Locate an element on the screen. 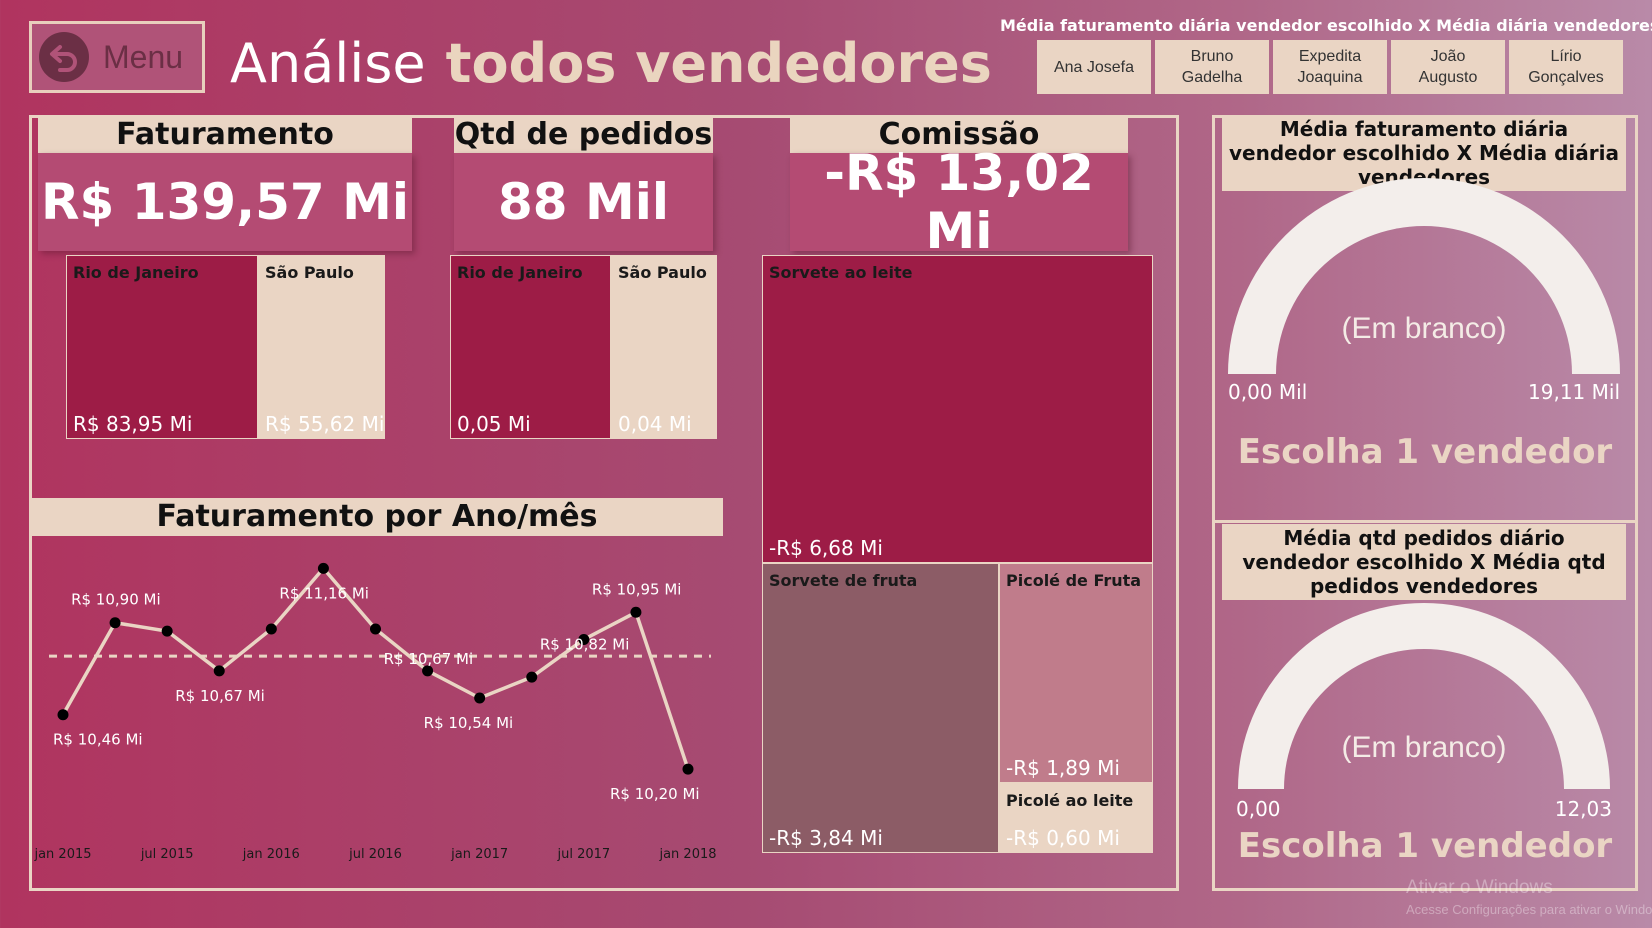 This screenshot has width=1652, height=928. data-label: R$ 10,54 Mi is located at coordinates (469, 723).